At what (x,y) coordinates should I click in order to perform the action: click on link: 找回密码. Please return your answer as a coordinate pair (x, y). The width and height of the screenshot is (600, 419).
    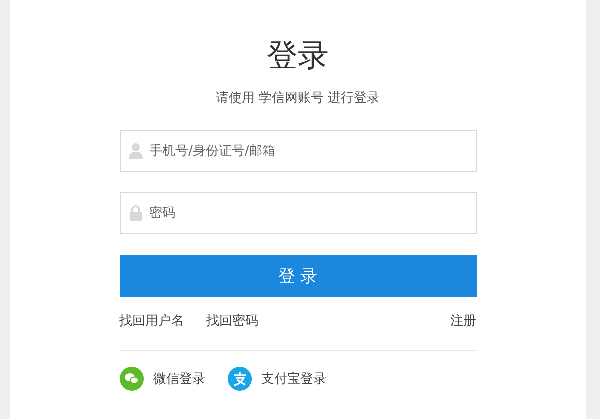
    Looking at the image, I should click on (232, 321).